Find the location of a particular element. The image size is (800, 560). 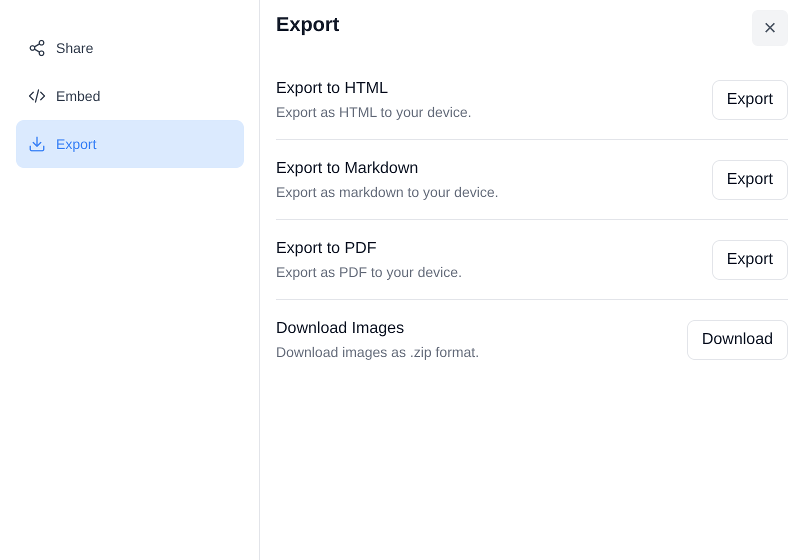

code-icon is located at coordinates (37, 96).